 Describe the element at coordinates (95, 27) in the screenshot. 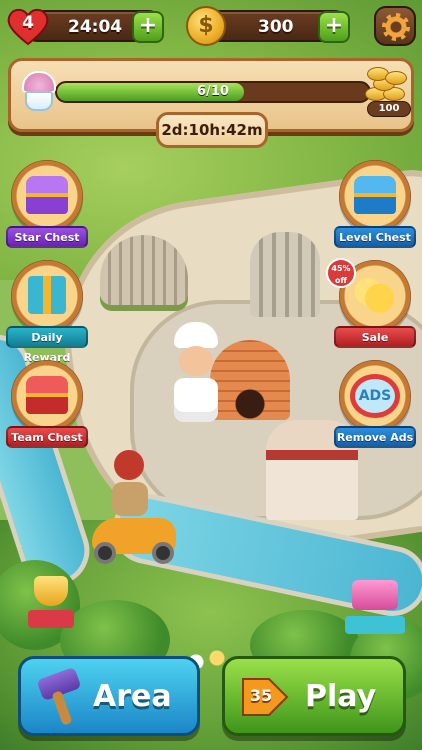

I see `life-timer: 24:04` at that location.